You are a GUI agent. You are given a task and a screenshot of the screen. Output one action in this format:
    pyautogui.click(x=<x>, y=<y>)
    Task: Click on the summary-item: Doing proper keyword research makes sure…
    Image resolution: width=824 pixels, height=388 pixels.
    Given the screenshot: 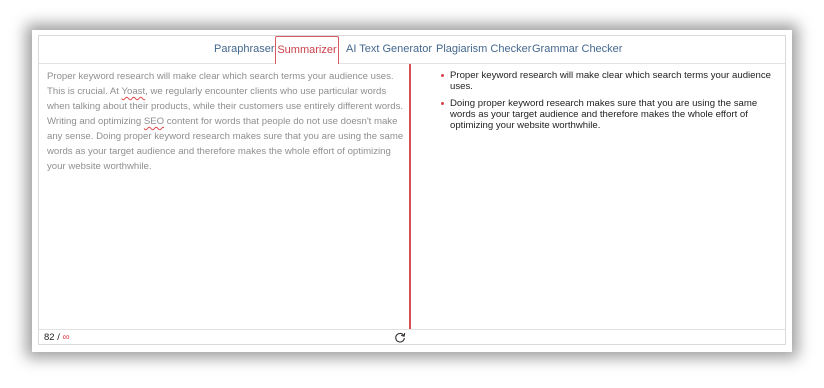 What is the action you would take?
    pyautogui.click(x=611, y=114)
    